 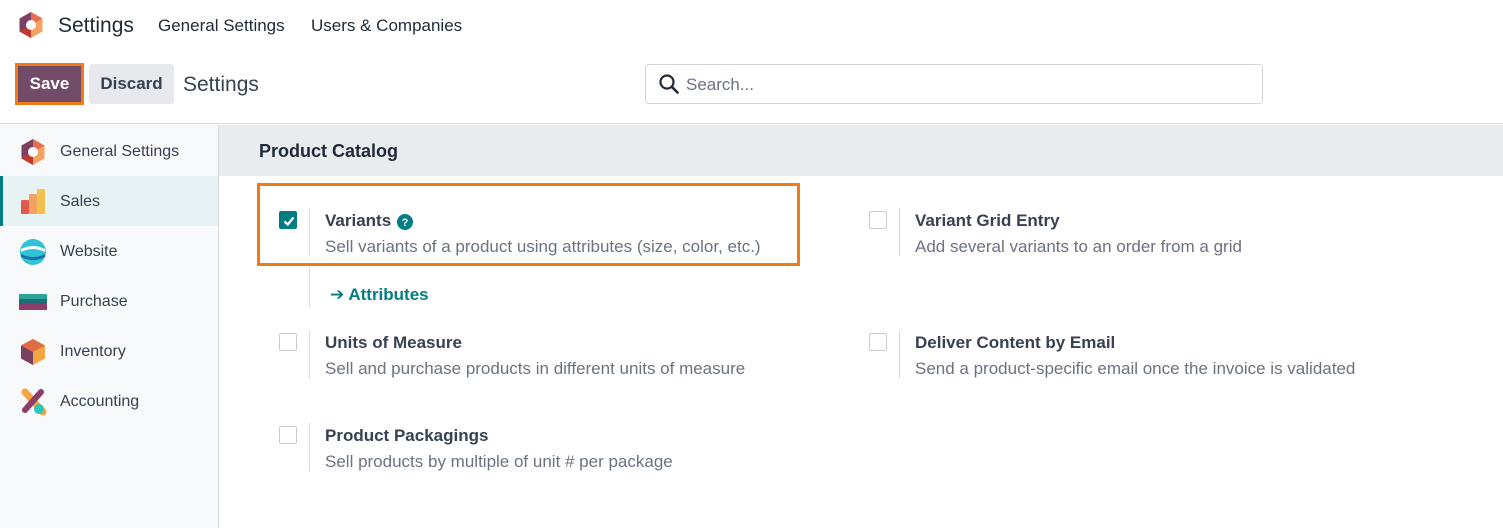 I want to click on nav-general-settings: General Settings, so click(x=221, y=26).